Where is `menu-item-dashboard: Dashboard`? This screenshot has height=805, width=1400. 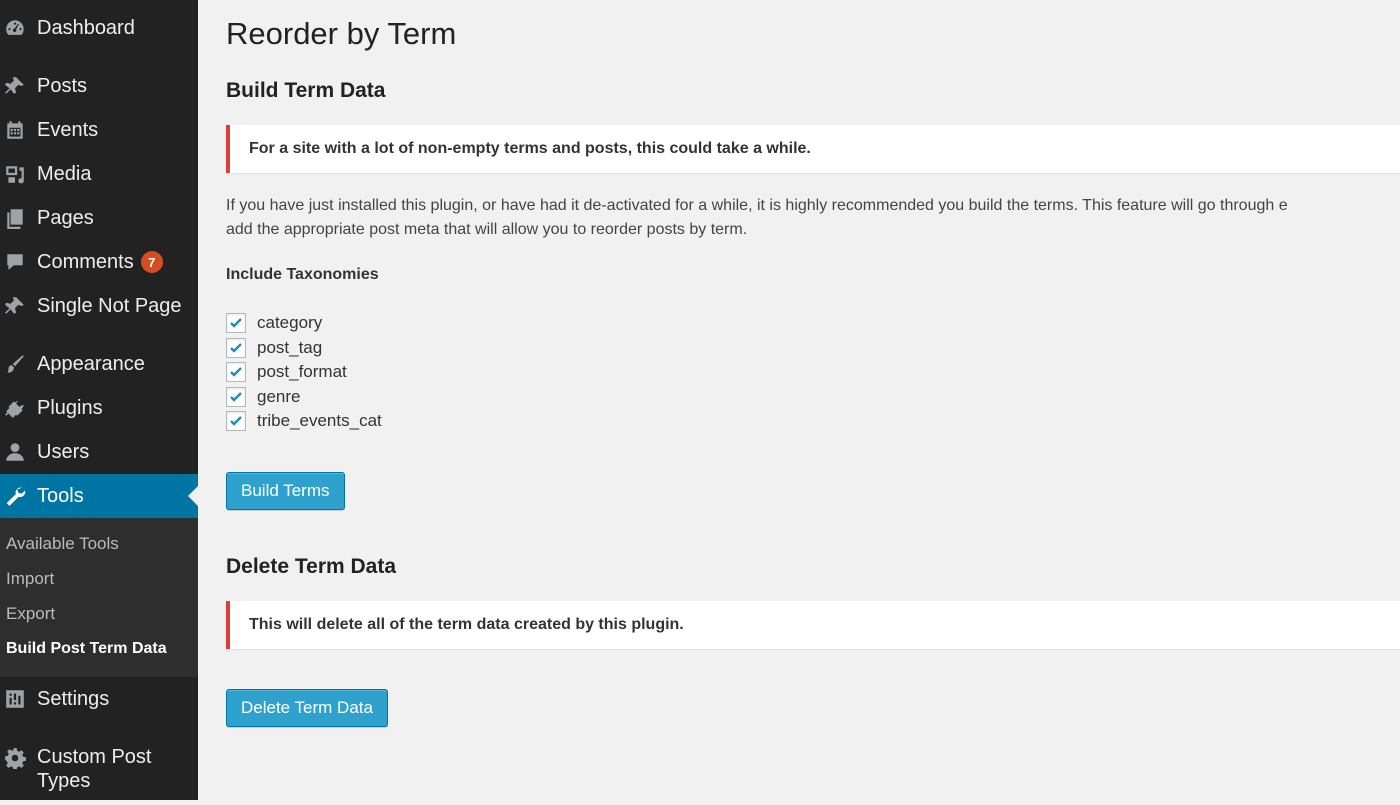 menu-item-dashboard: Dashboard is located at coordinates (99, 28).